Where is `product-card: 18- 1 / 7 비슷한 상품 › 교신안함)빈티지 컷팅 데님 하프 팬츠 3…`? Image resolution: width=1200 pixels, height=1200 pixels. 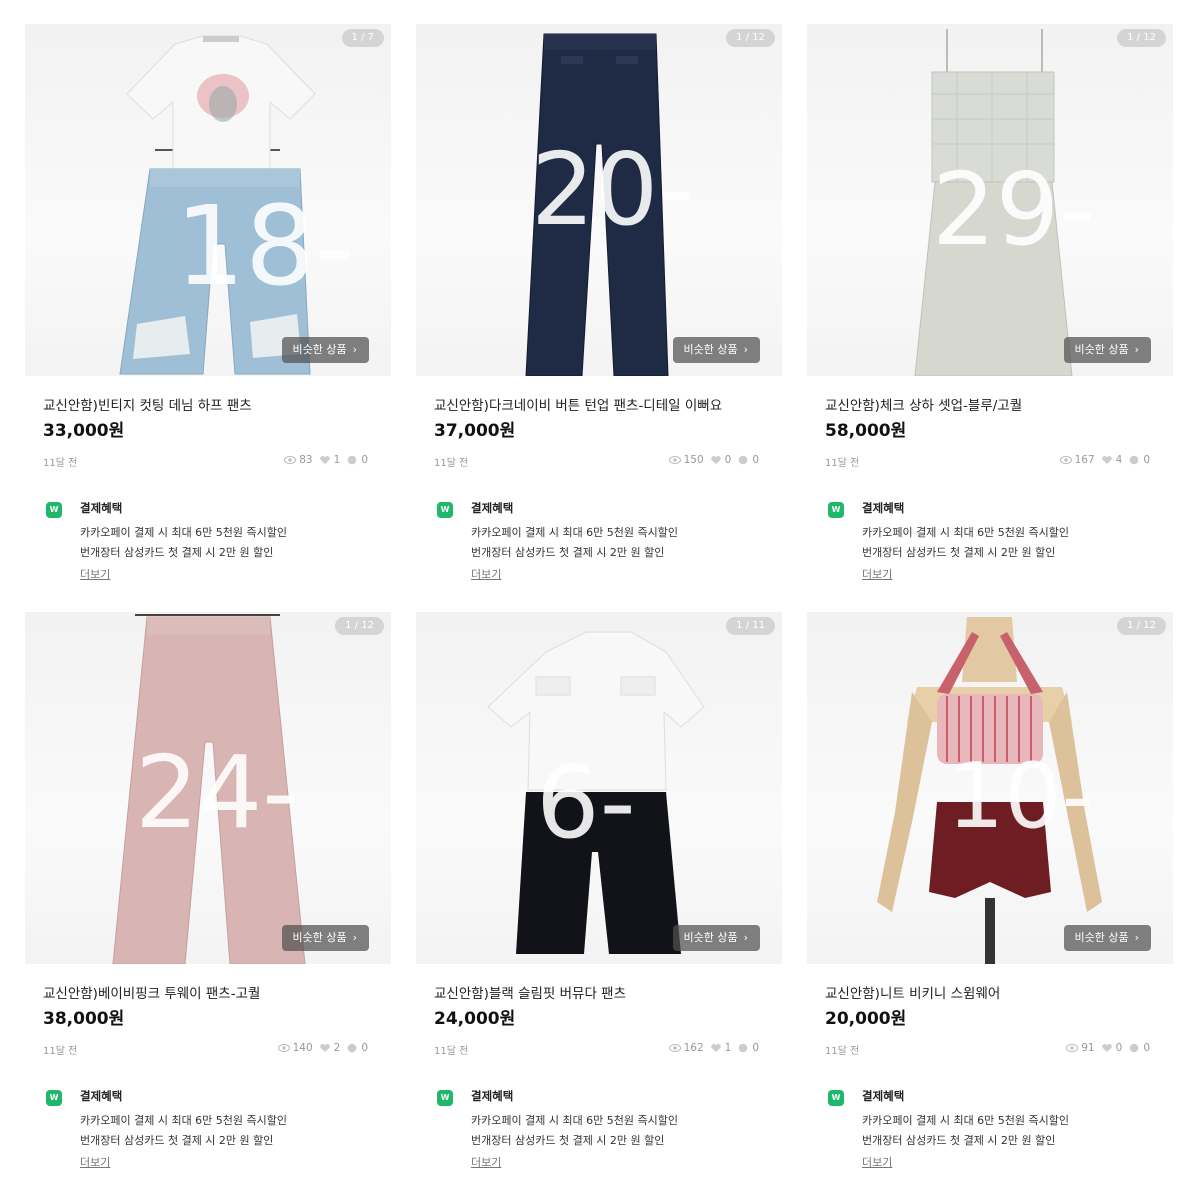 product-card: 18- 1 / 7 비슷한 상품 › 교신안함)빈티지 컷팅 데님 하프 팬츠 3… is located at coordinates (208, 316).